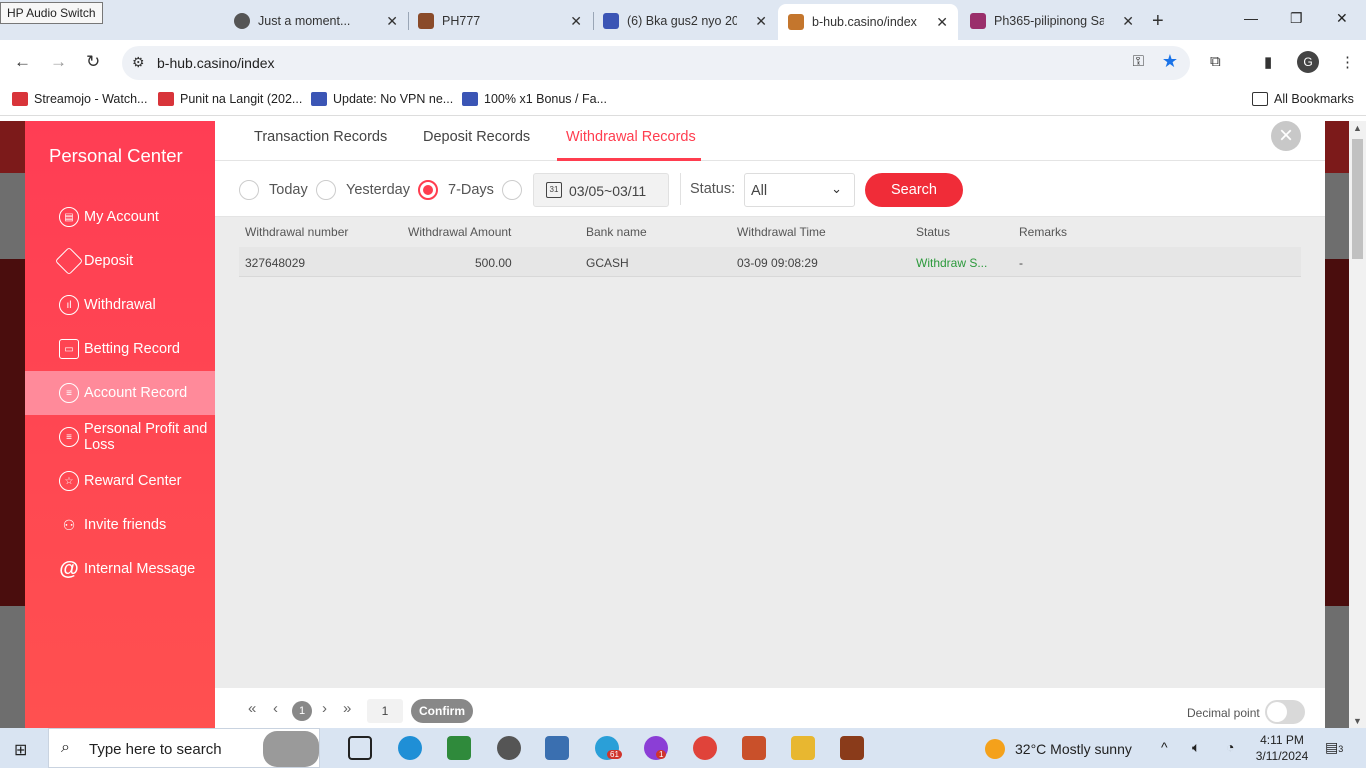  Describe the element at coordinates (1223, 713) in the screenshot. I see `decimal-point-label: Decimal point` at that location.